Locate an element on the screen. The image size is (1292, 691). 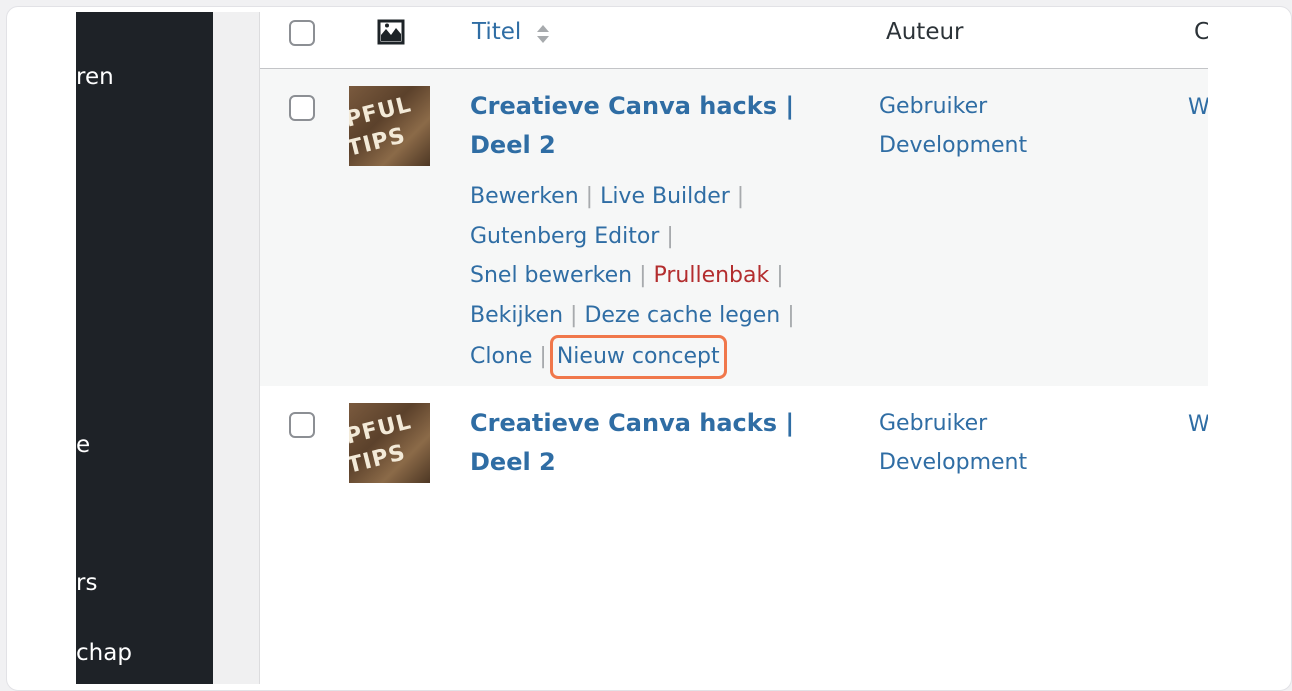
column-category-header: C is located at coordinates (1201, 32).